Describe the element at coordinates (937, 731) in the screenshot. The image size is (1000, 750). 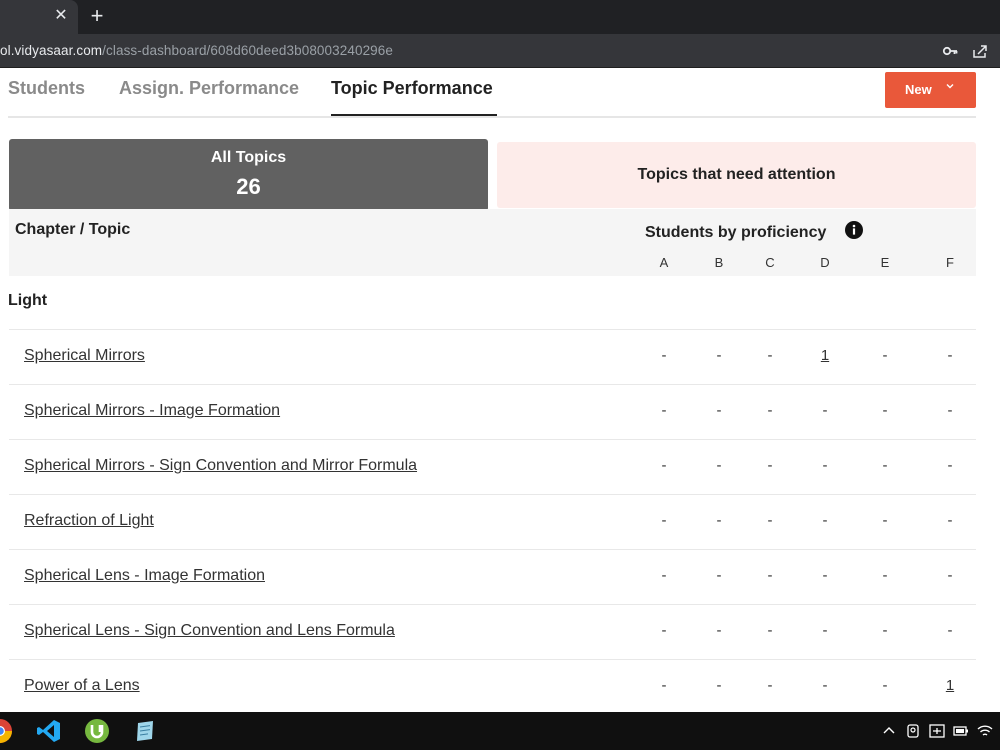
I see `defender-icon` at that location.